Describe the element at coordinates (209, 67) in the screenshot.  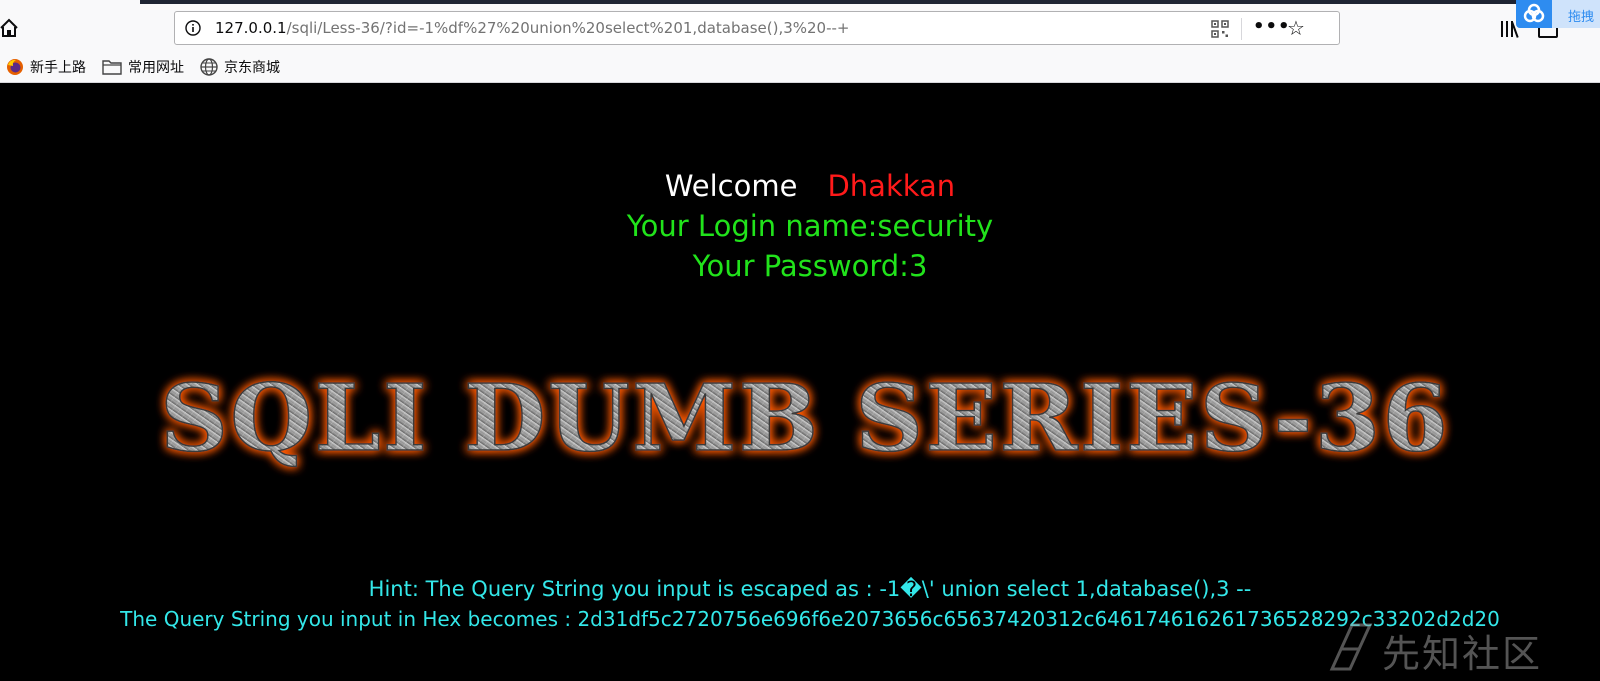
I see `globe-icon` at that location.